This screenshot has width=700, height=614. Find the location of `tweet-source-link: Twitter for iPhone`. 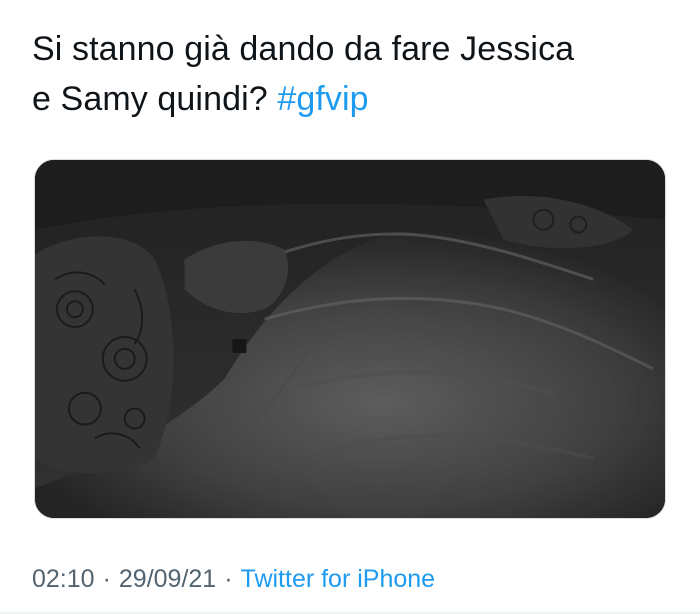

tweet-source-link: Twitter for iPhone is located at coordinates (338, 579).